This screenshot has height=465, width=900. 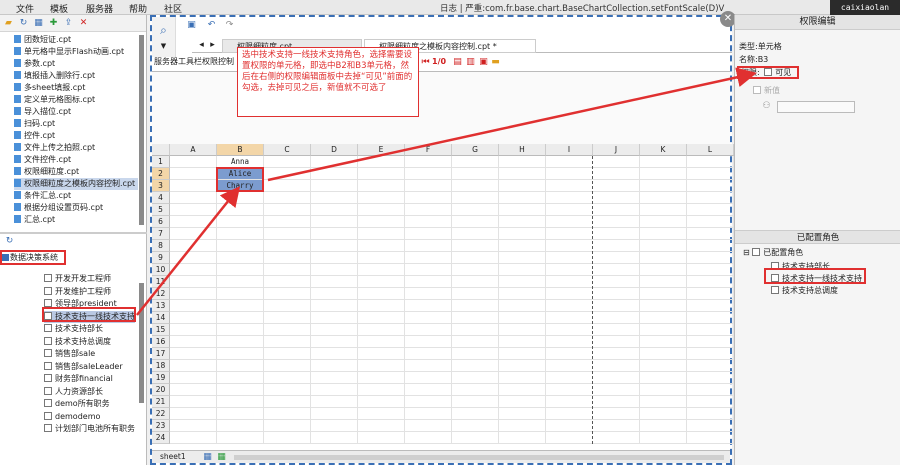 I want to click on cell-b1: Anna, so click(x=240, y=161).